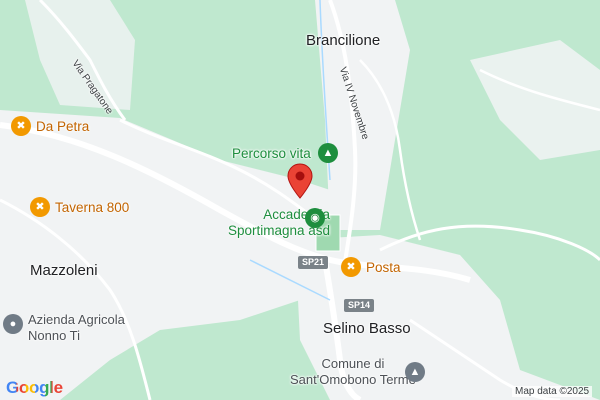 This screenshot has height=400, width=600. Describe the element at coordinates (271, 153) in the screenshot. I see `poi-label-percorso-vita: Percorso vita` at that location.